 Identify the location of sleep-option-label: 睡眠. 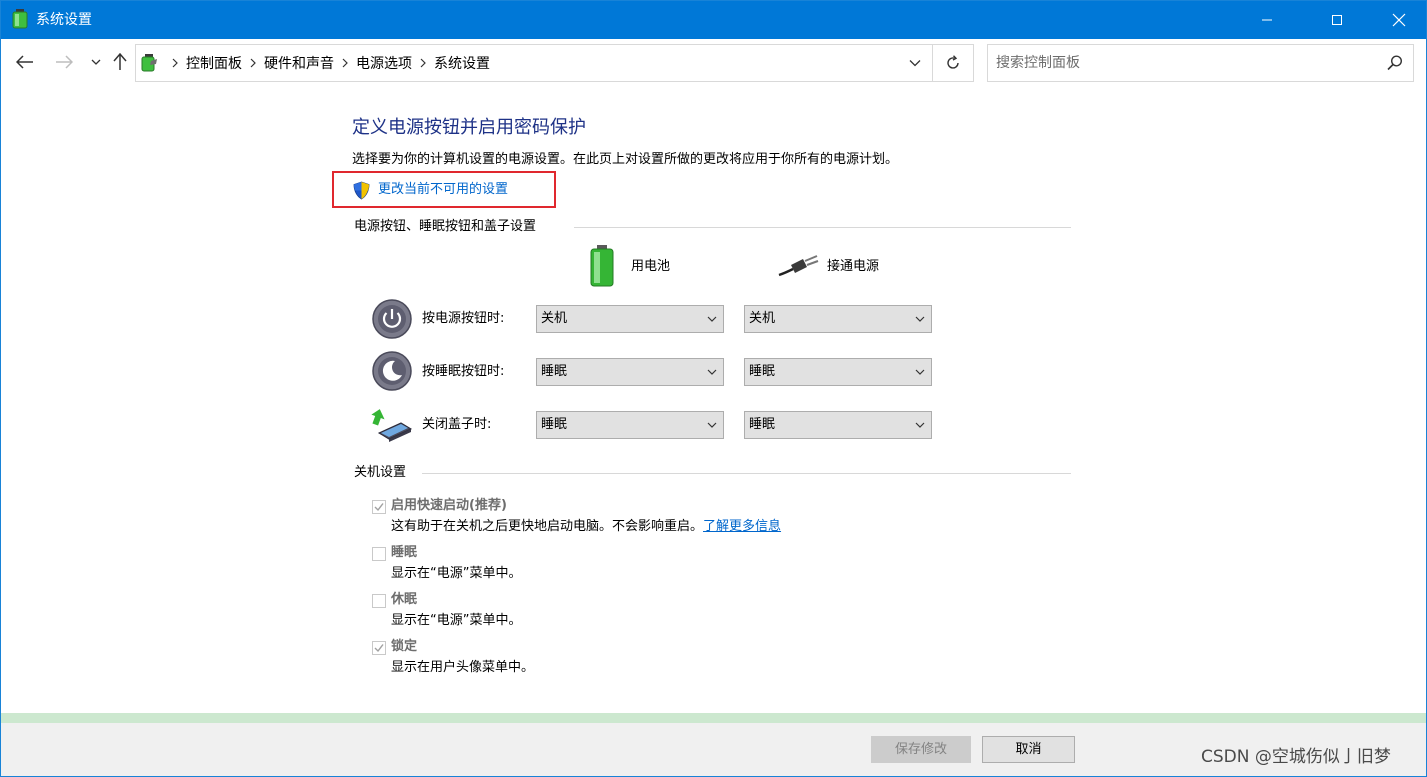
(404, 552).